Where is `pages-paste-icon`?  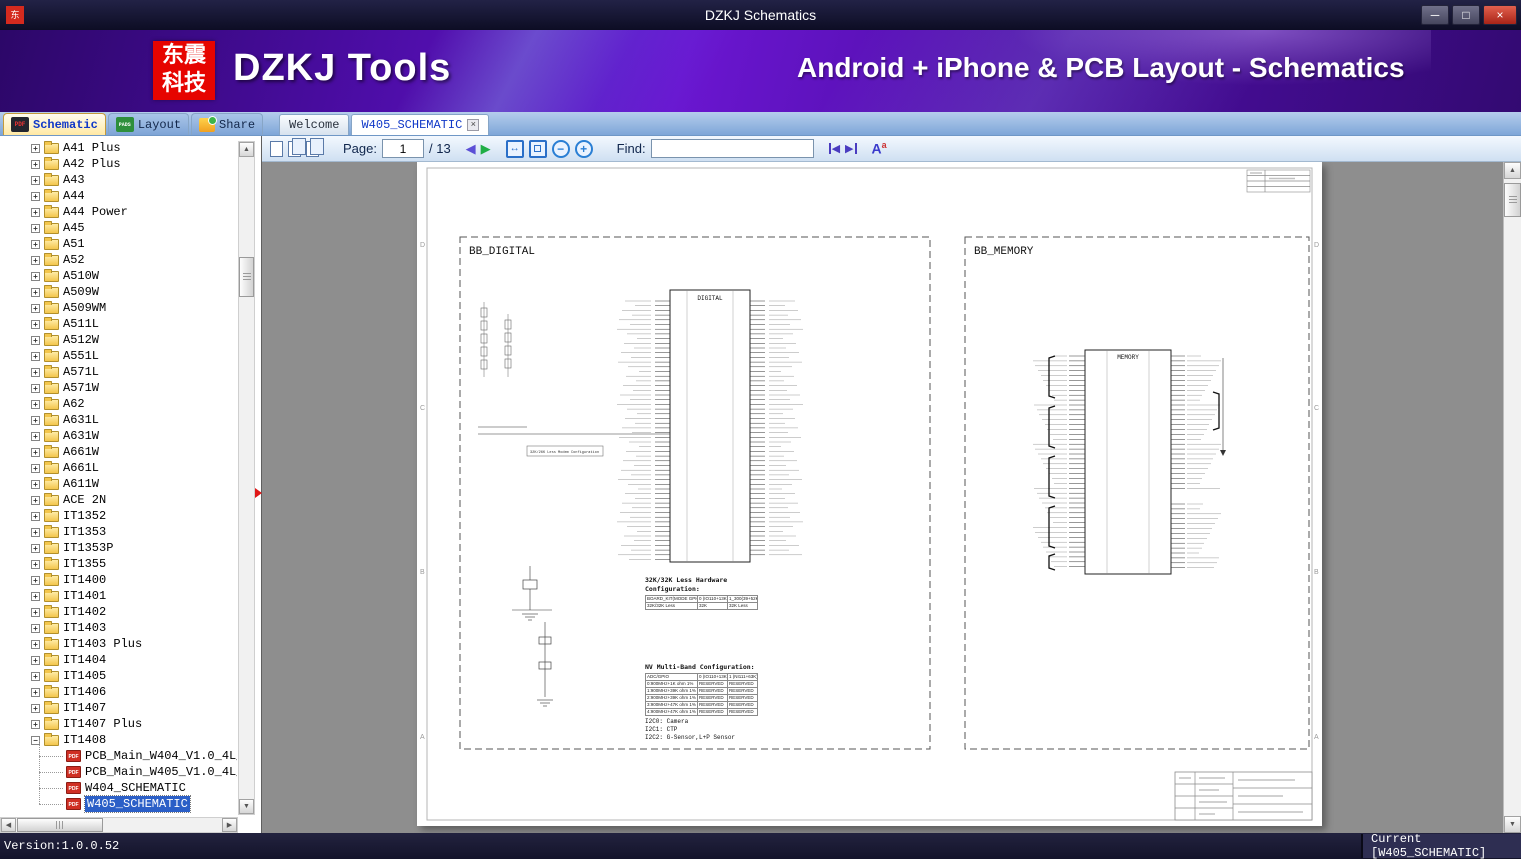
pages-paste-icon is located at coordinates (315, 147).